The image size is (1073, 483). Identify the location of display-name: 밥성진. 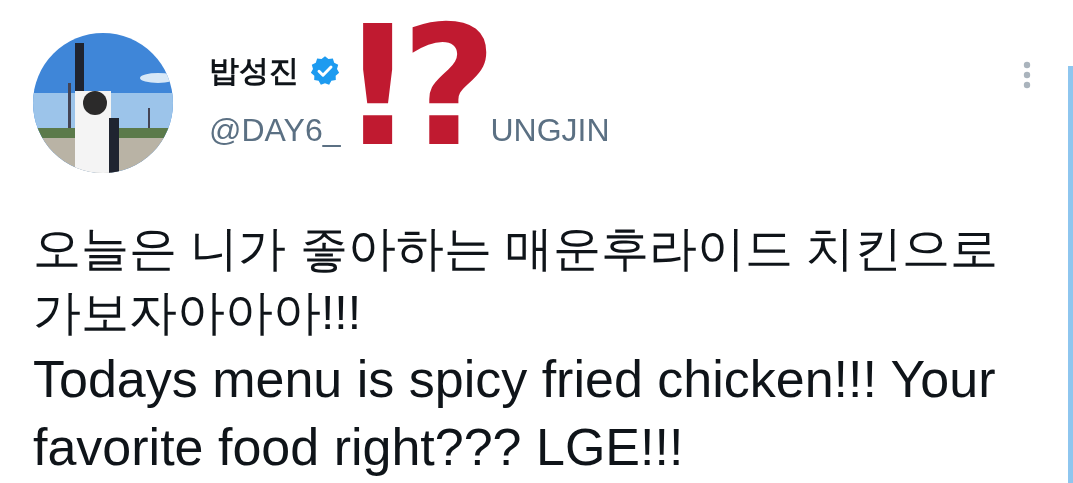
(254, 71).